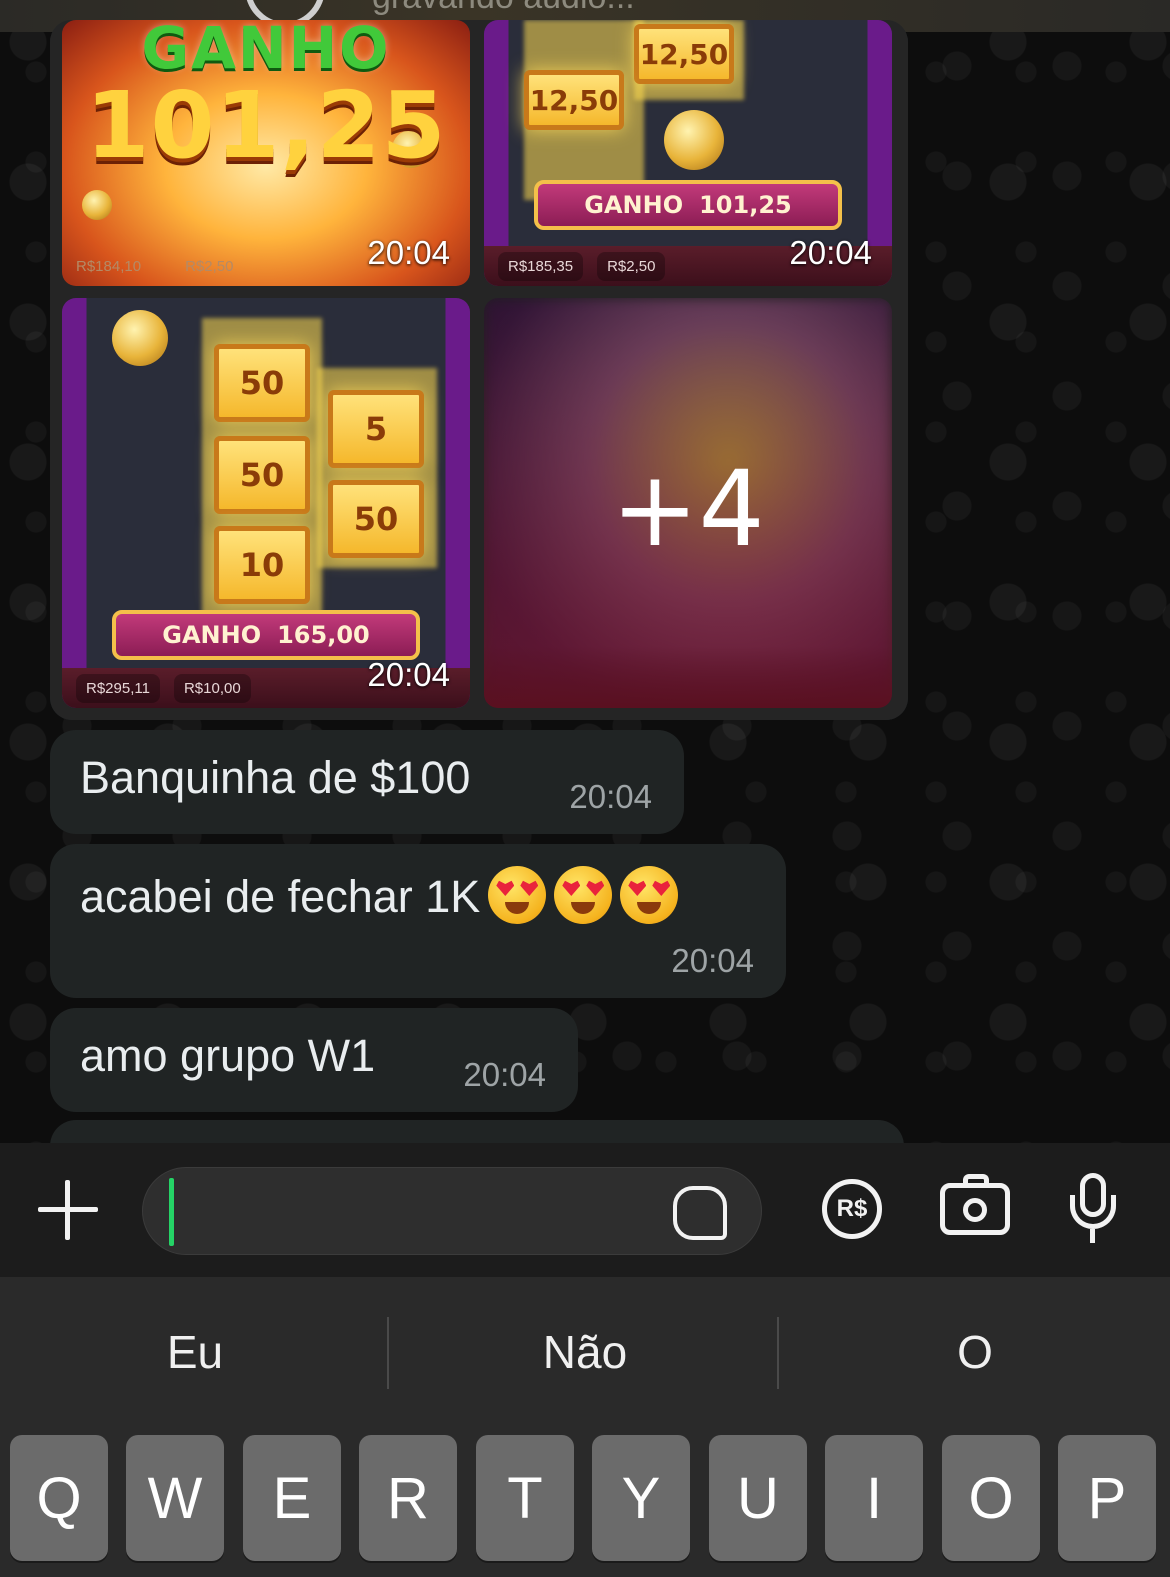 The height and width of the screenshot is (1577, 1170). What do you see at coordinates (758, 1498) in the screenshot?
I see `key-u: U` at bounding box center [758, 1498].